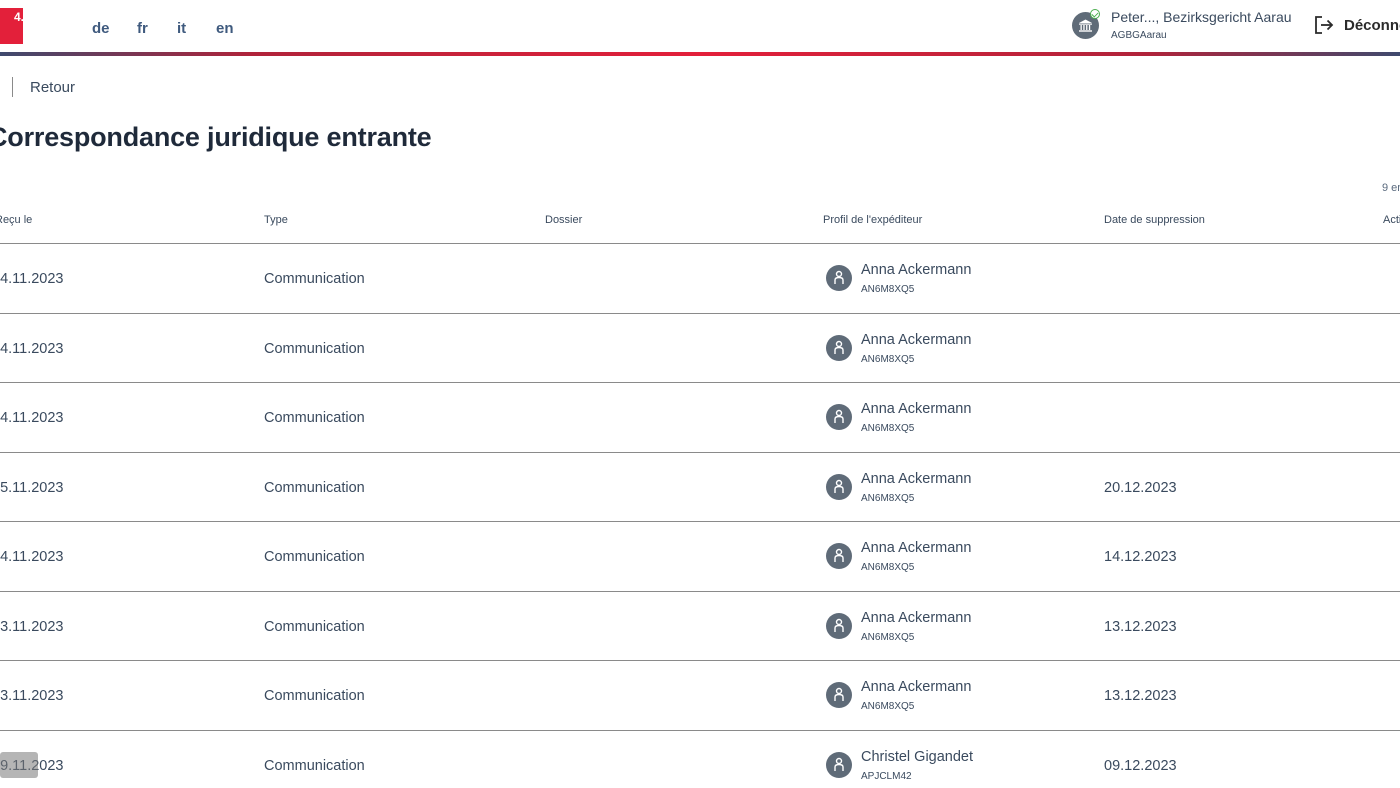 The image size is (1400, 788). What do you see at coordinates (1324, 25) in the screenshot?
I see `logout-icon` at bounding box center [1324, 25].